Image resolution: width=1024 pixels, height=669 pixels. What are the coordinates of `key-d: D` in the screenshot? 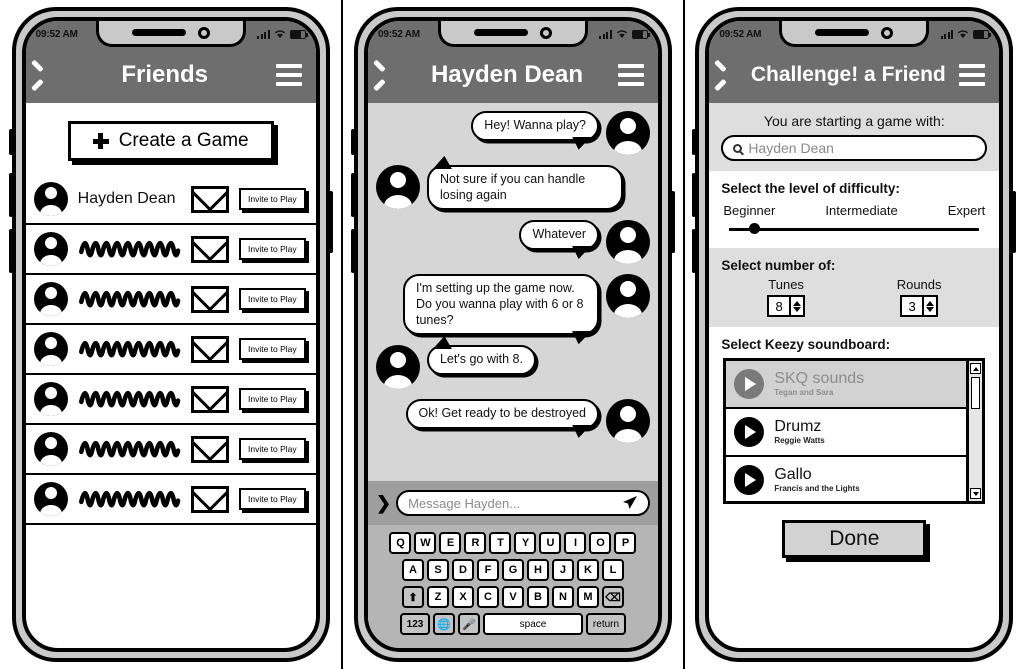 It's located at (462, 570).